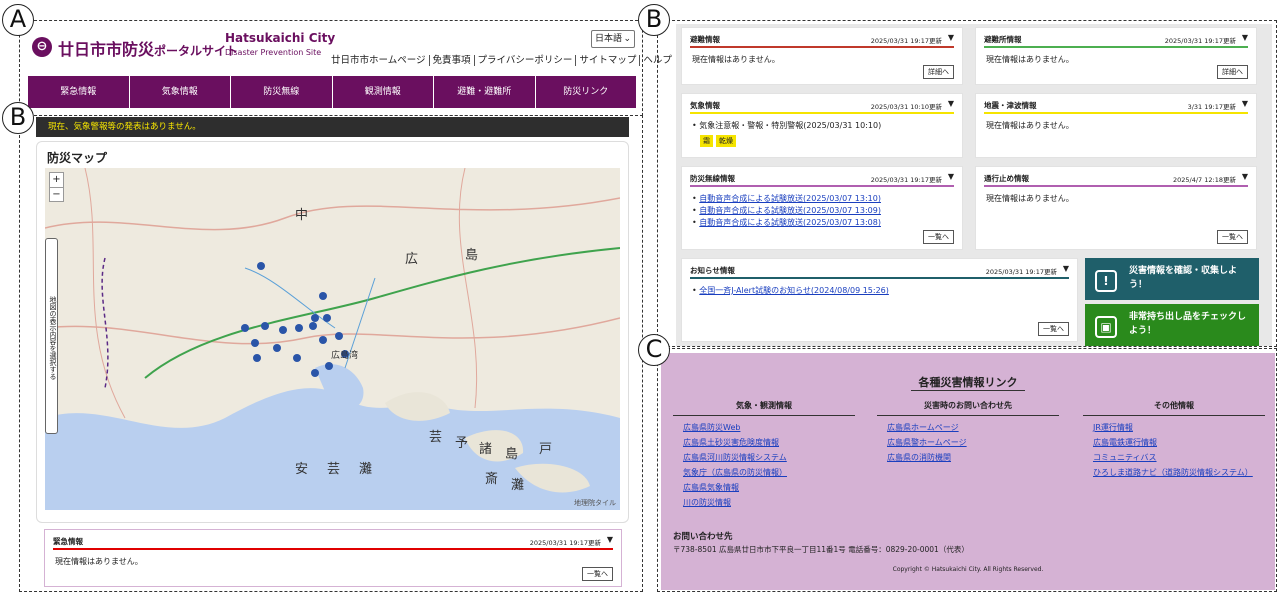 Image resolution: width=1280 pixels, height=596 pixels. I want to click on map-label-shima: 島, so click(472, 255).